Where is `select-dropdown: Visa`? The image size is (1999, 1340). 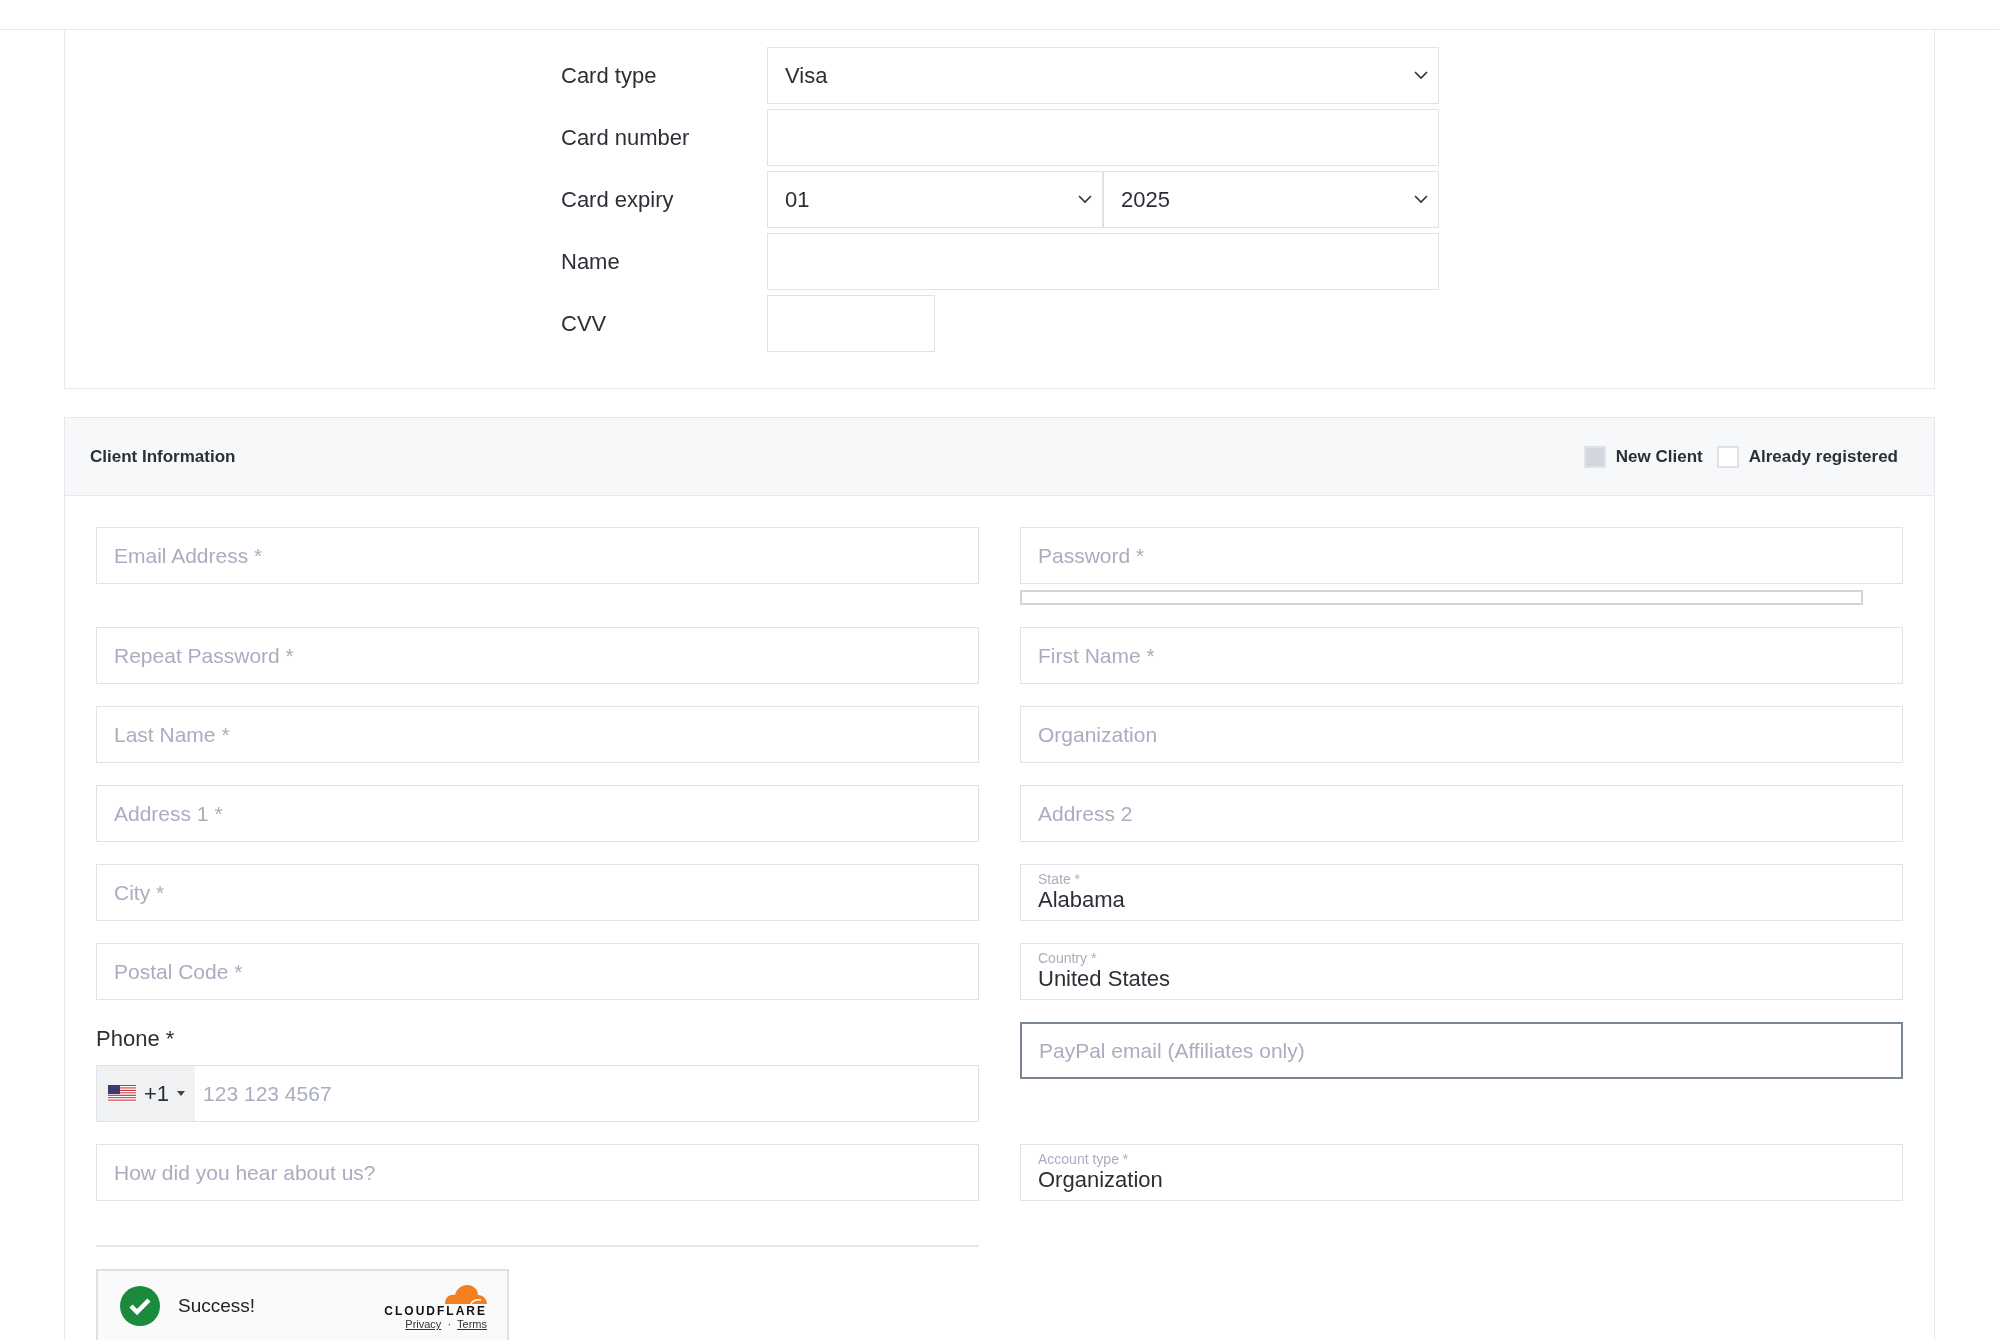
select-dropdown: Visa is located at coordinates (1103, 75).